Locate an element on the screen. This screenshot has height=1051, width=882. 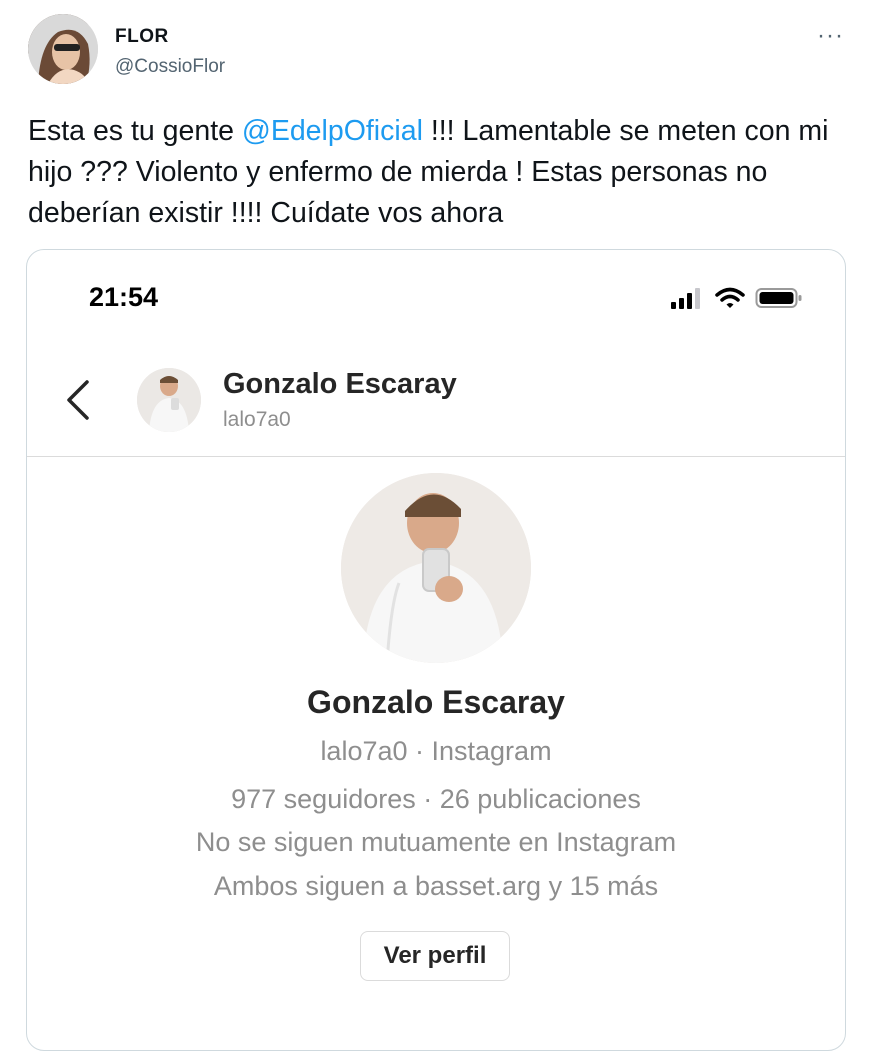
more-options-button: ··· is located at coordinates (830, 36).